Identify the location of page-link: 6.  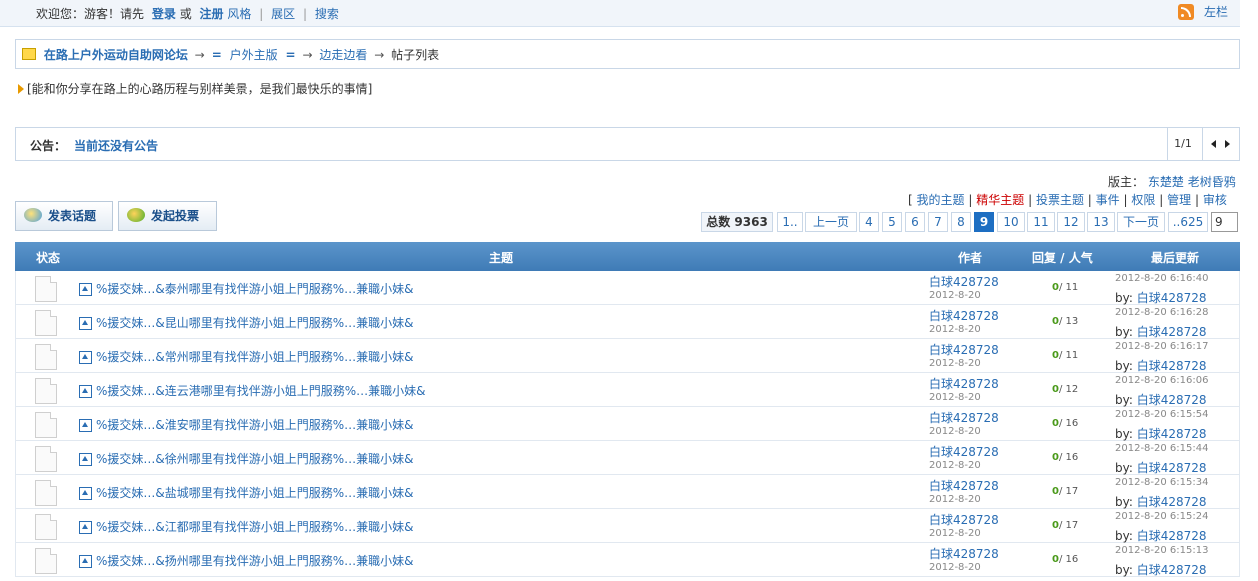
(915, 222).